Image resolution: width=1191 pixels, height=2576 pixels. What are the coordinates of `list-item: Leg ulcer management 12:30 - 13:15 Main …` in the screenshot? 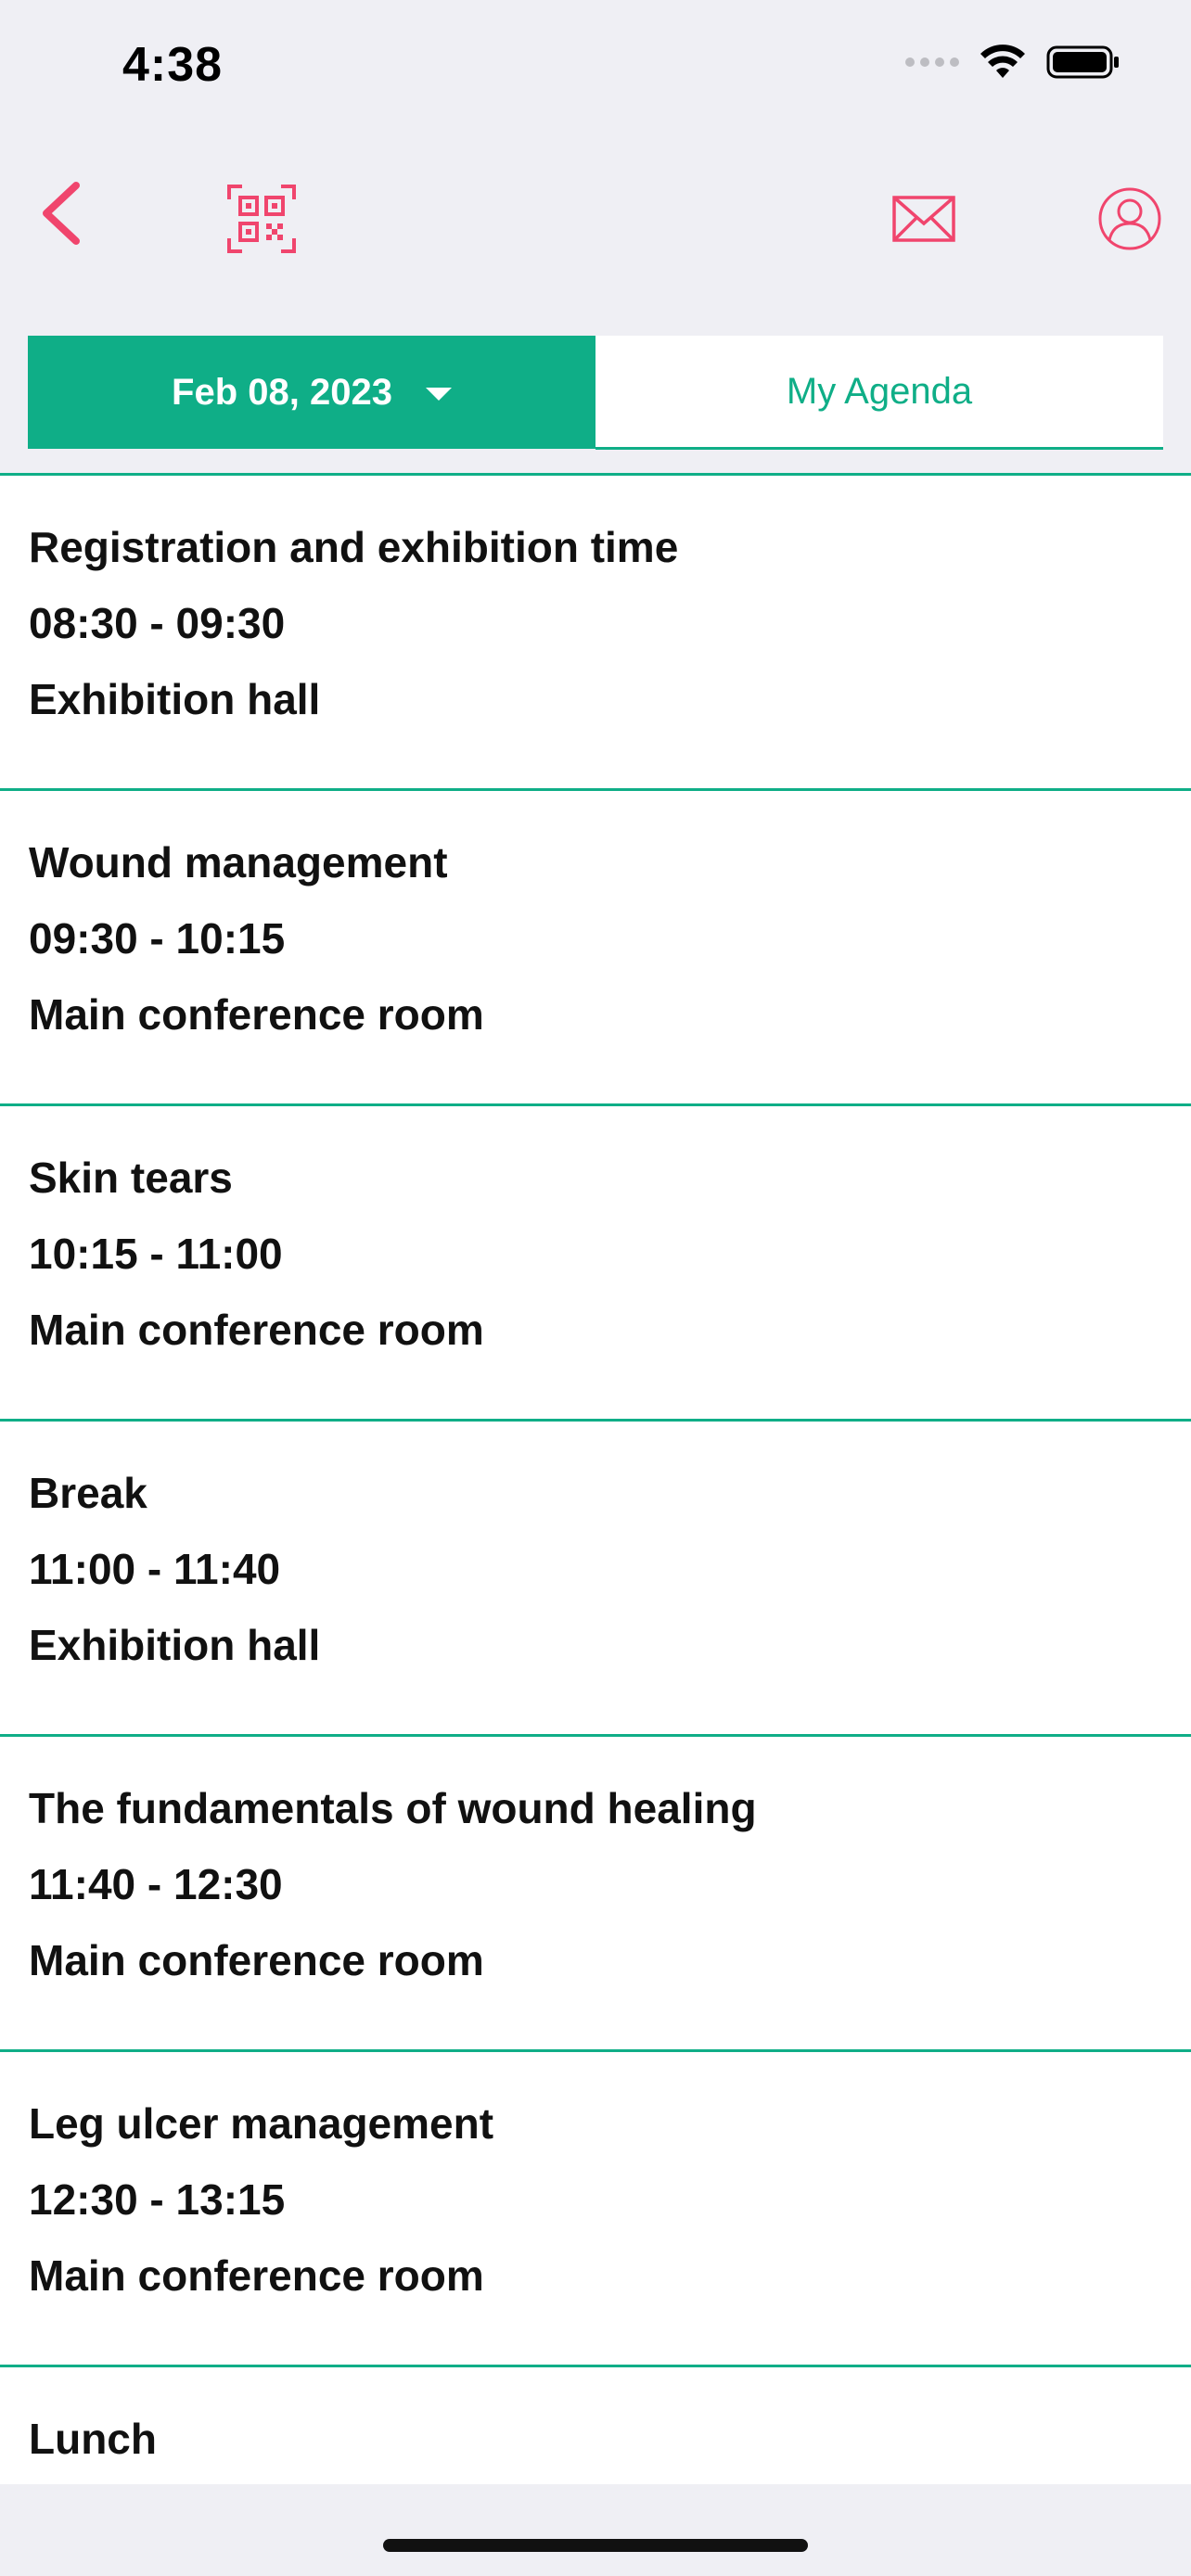 It's located at (595, 2209).